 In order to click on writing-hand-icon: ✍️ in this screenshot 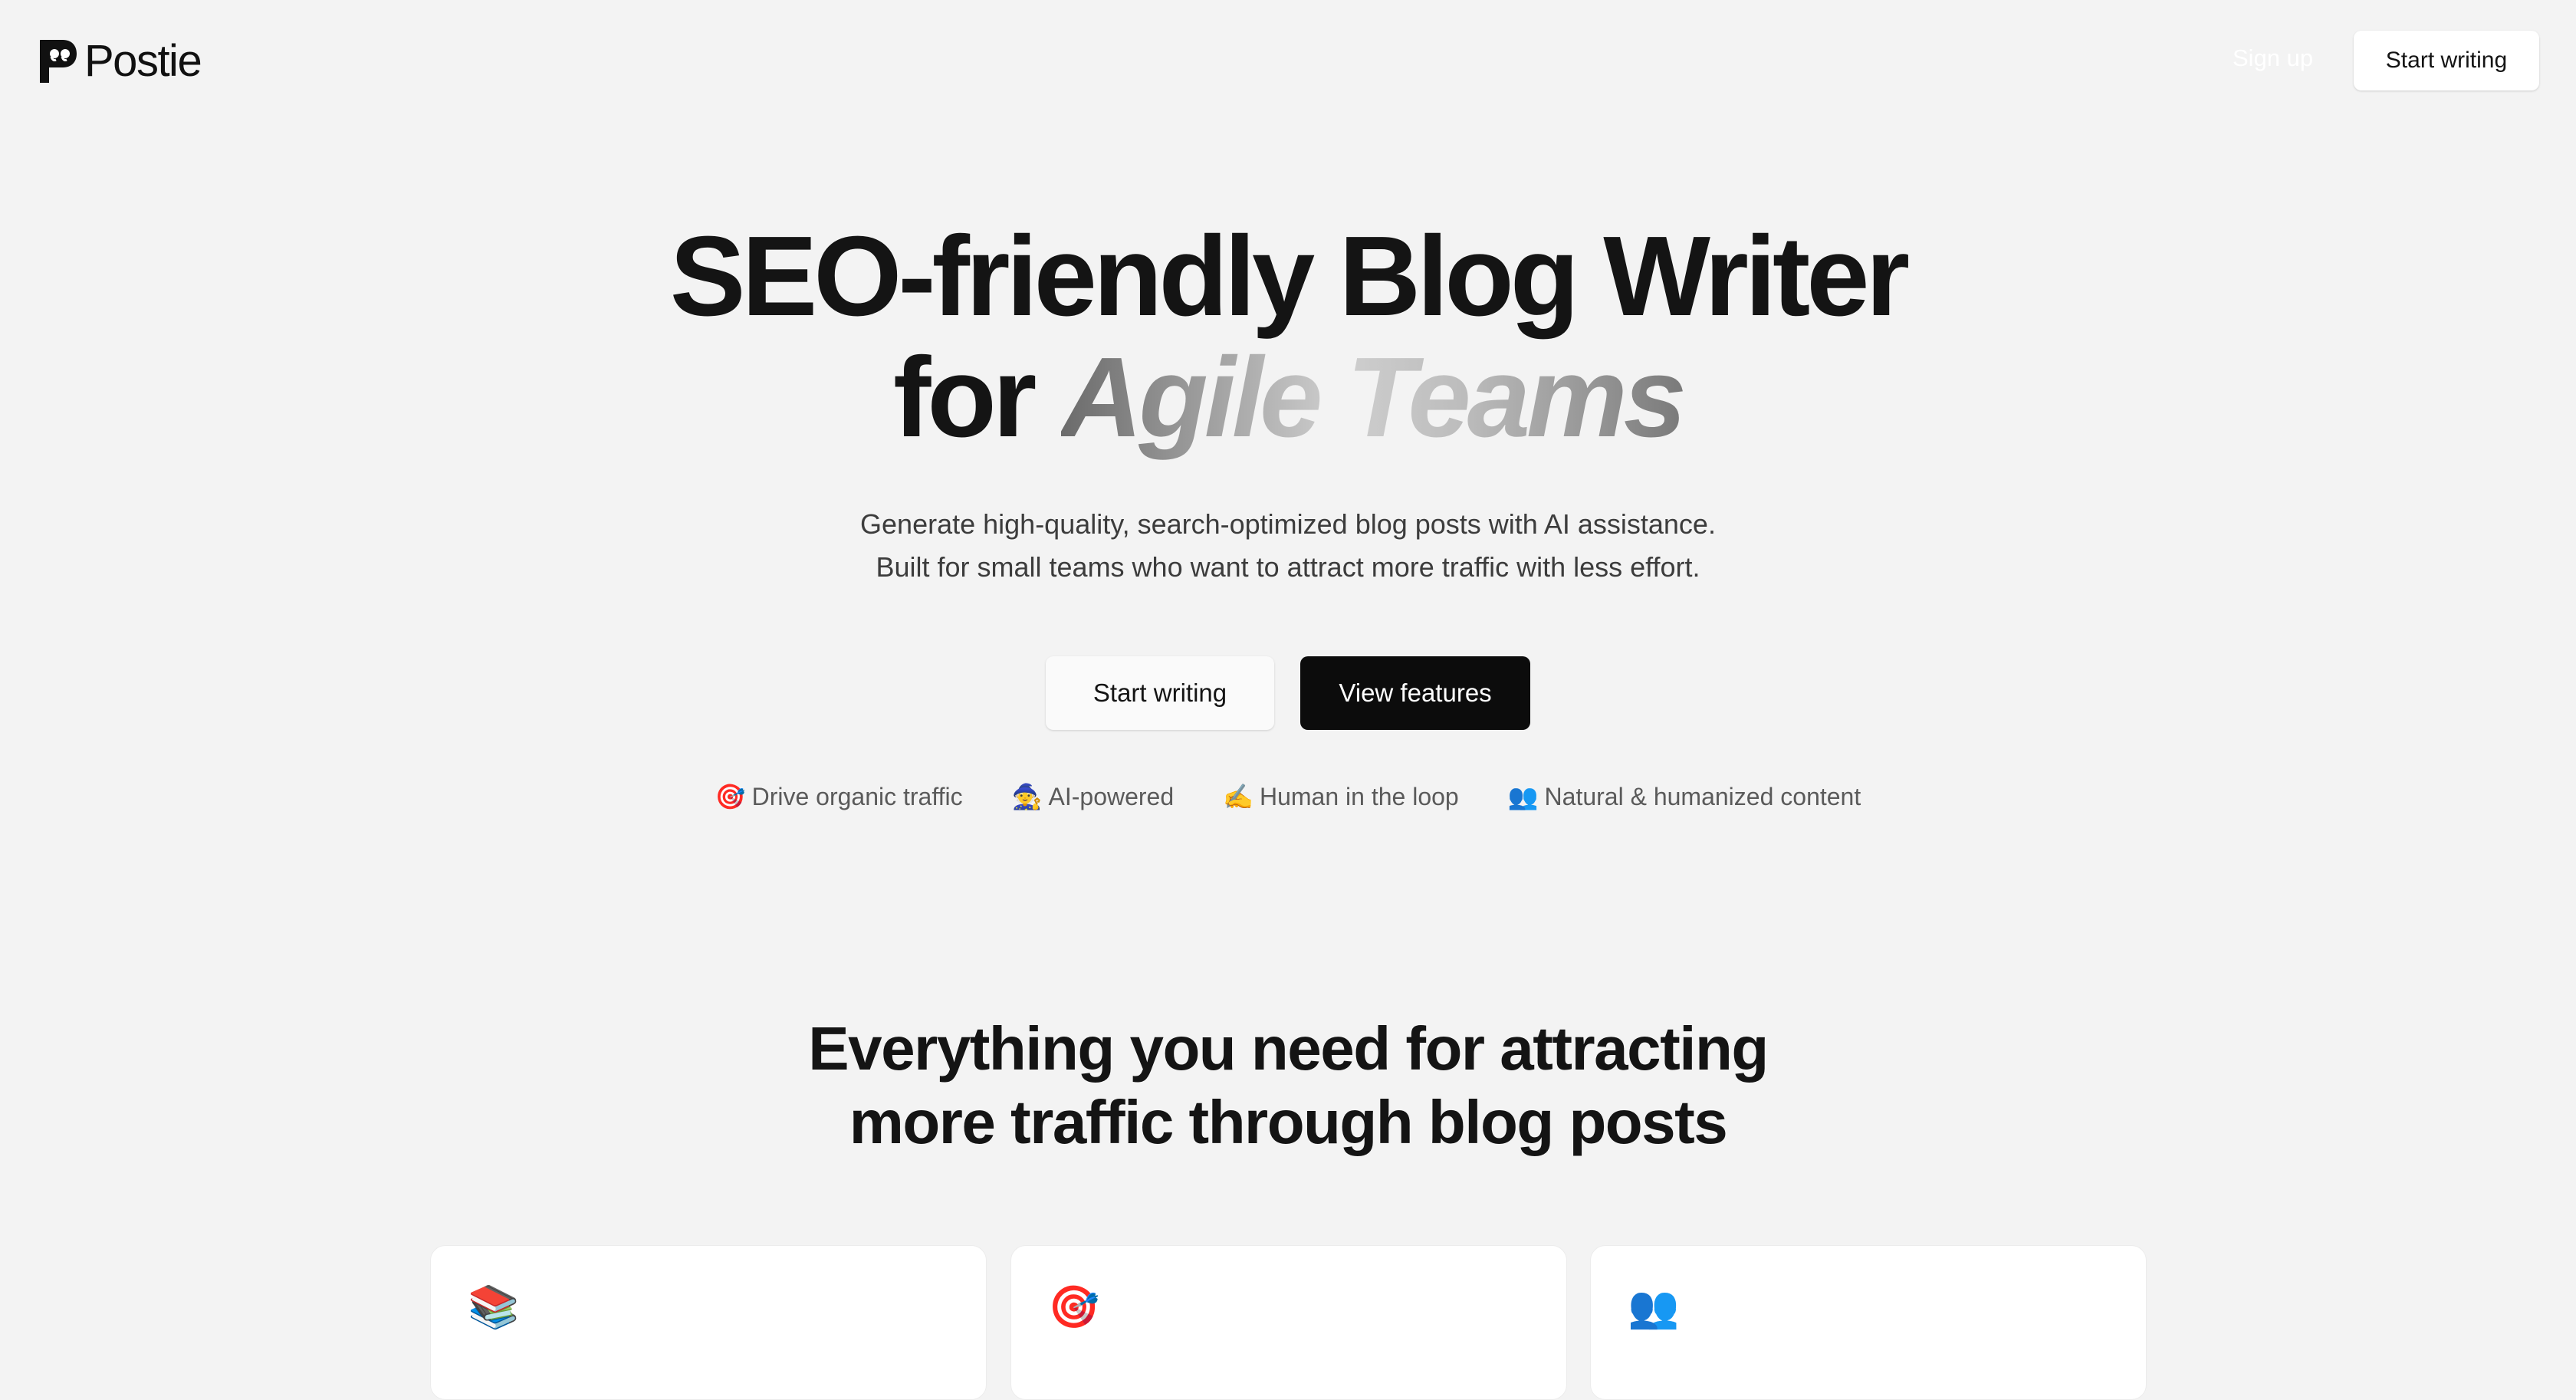, I will do `click(1239, 797)`.